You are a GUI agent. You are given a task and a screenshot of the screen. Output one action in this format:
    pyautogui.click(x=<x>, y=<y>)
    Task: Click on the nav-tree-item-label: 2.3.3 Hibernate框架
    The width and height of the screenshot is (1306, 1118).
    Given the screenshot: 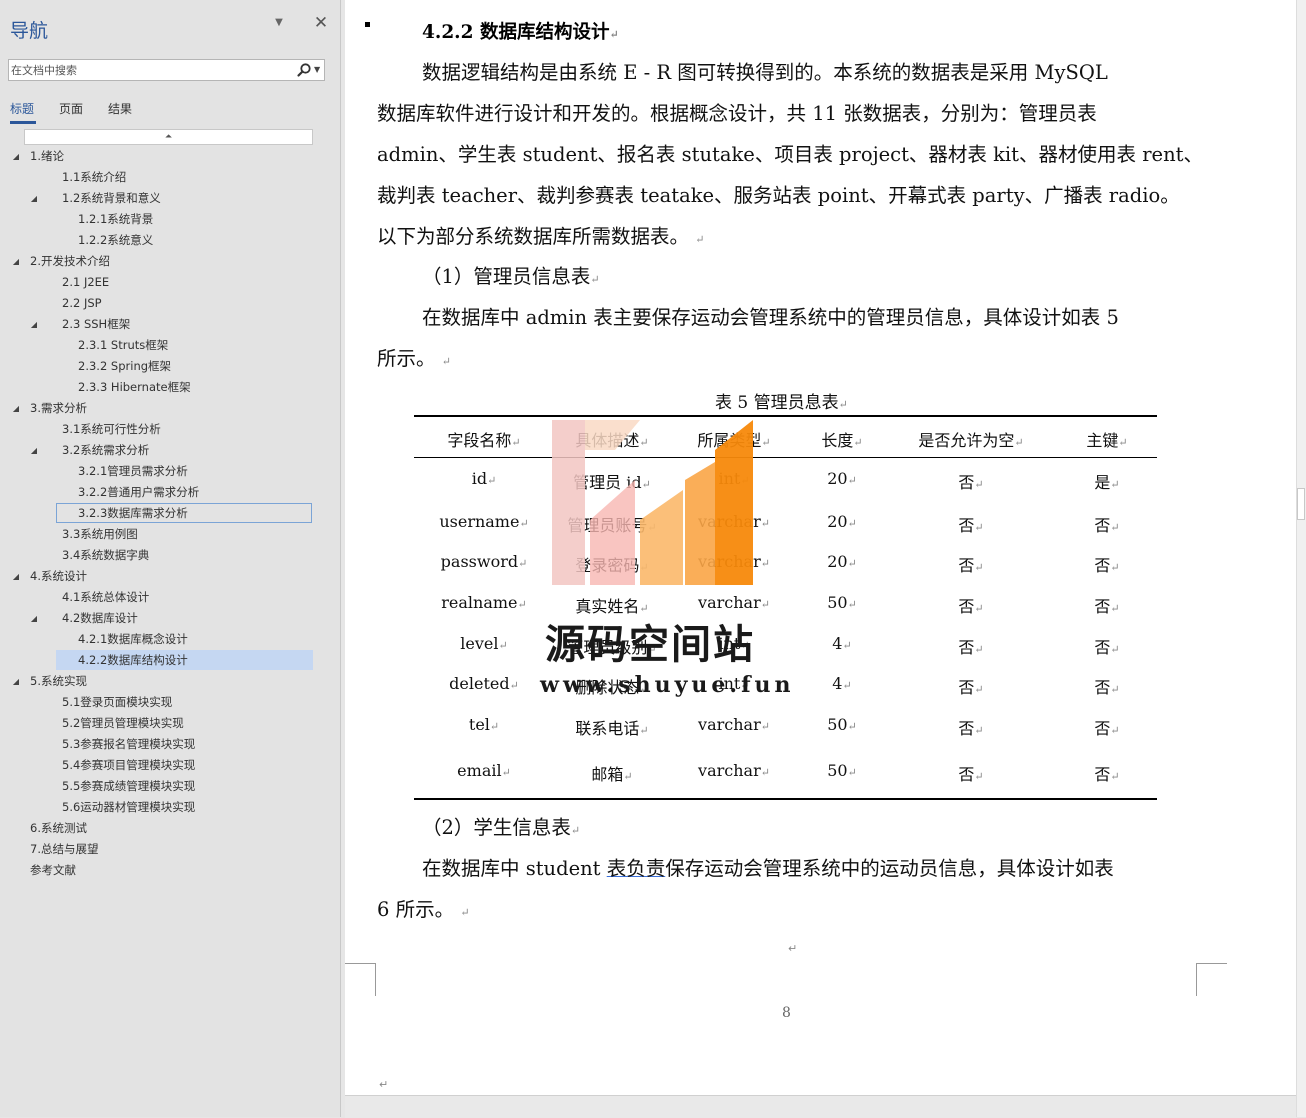 What is the action you would take?
    pyautogui.click(x=134, y=387)
    